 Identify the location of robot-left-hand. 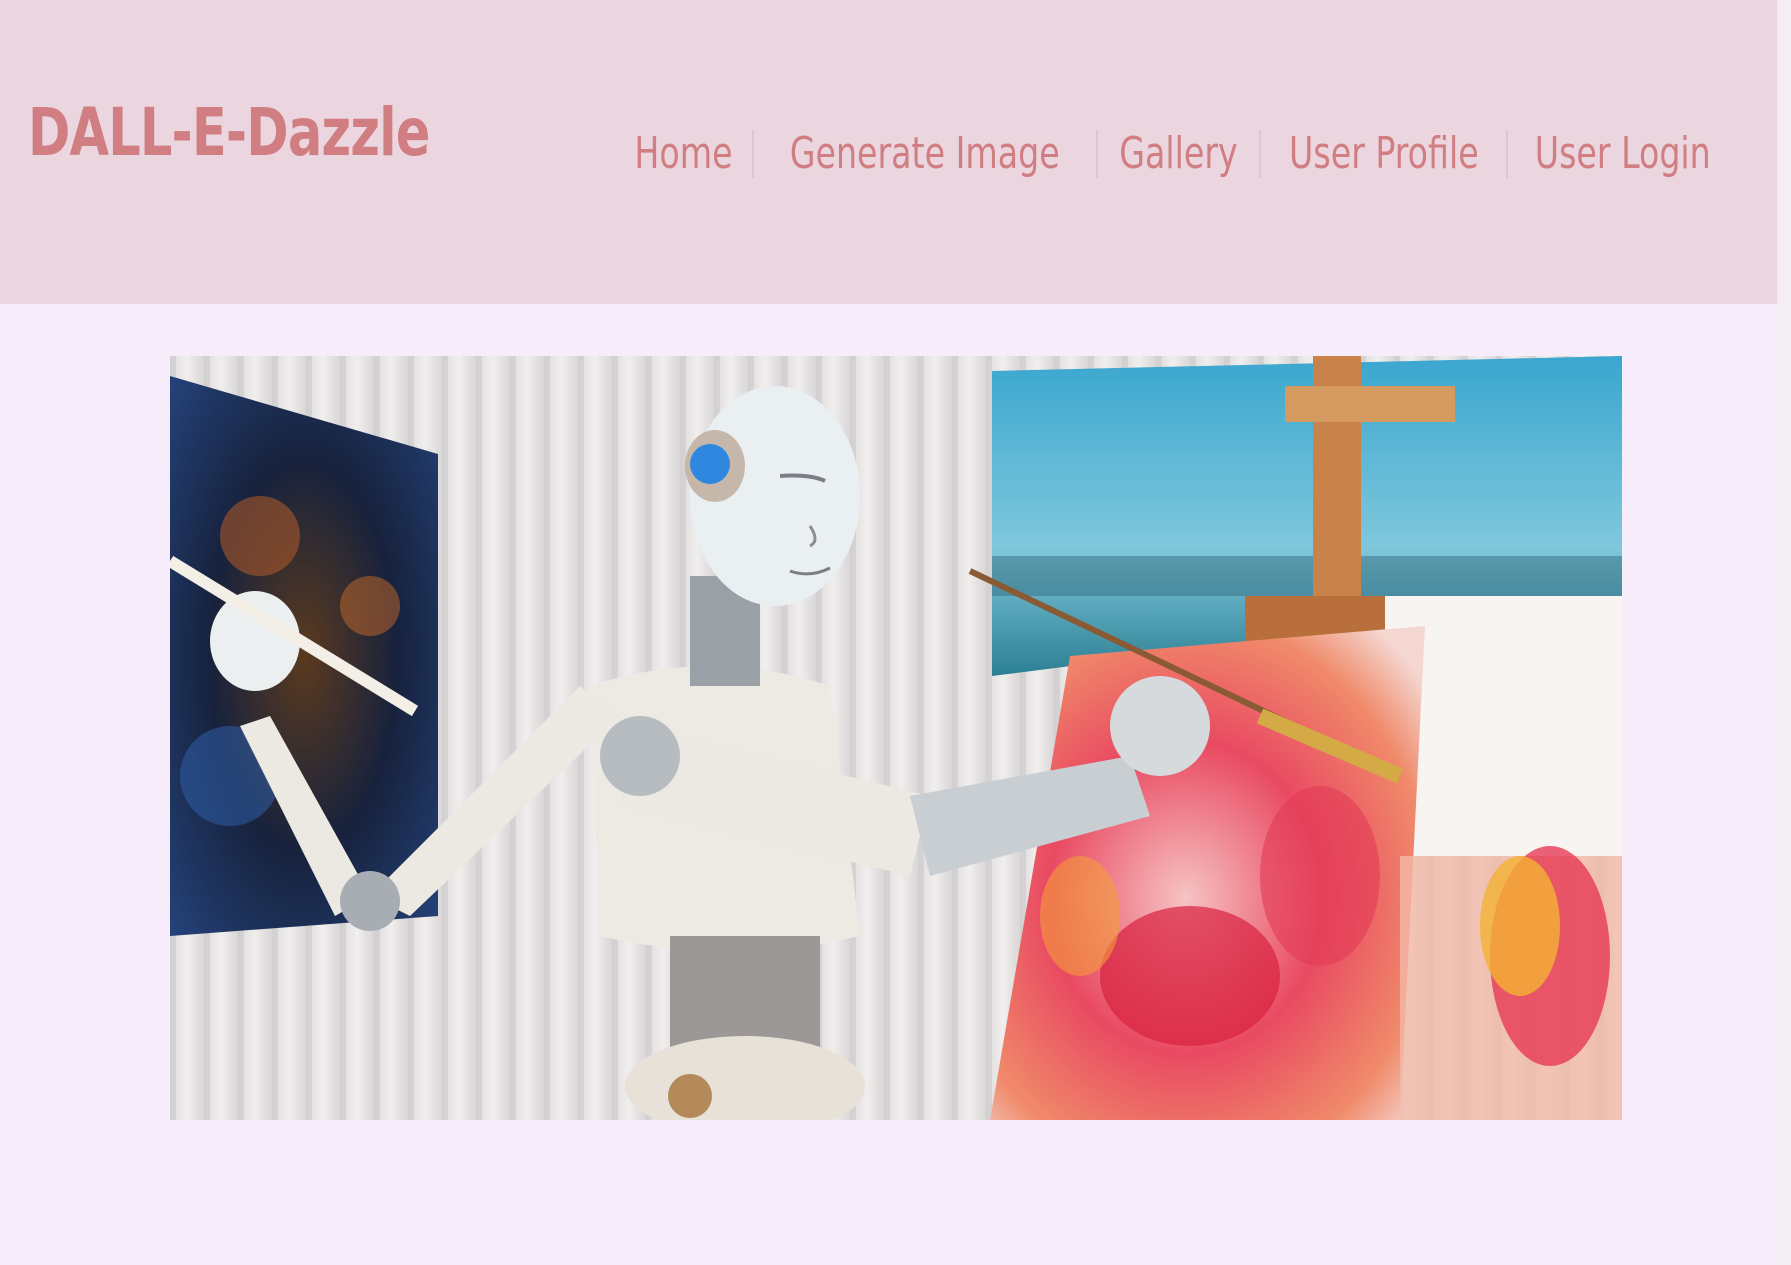
(255, 641).